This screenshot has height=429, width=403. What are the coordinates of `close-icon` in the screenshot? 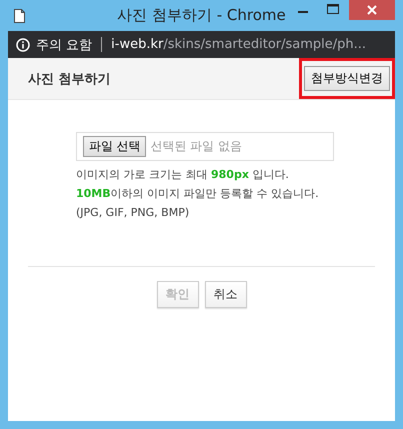 It's located at (372, 10).